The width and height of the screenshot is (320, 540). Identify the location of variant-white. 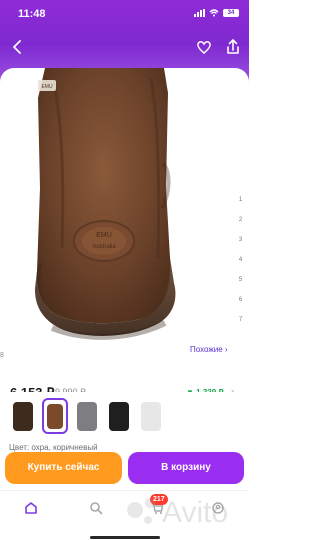
(151, 416).